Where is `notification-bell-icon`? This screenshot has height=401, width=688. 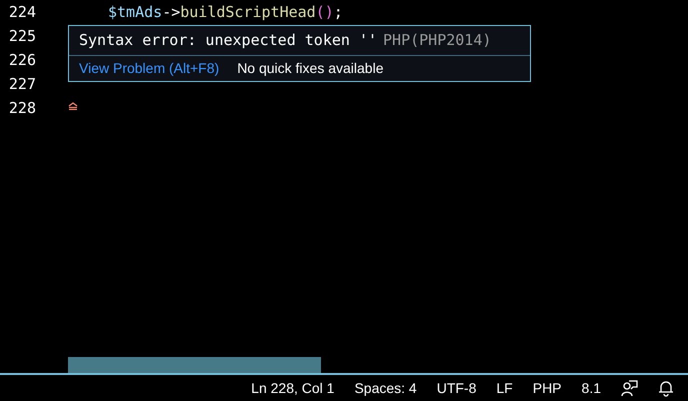 notification-bell-icon is located at coordinates (666, 388).